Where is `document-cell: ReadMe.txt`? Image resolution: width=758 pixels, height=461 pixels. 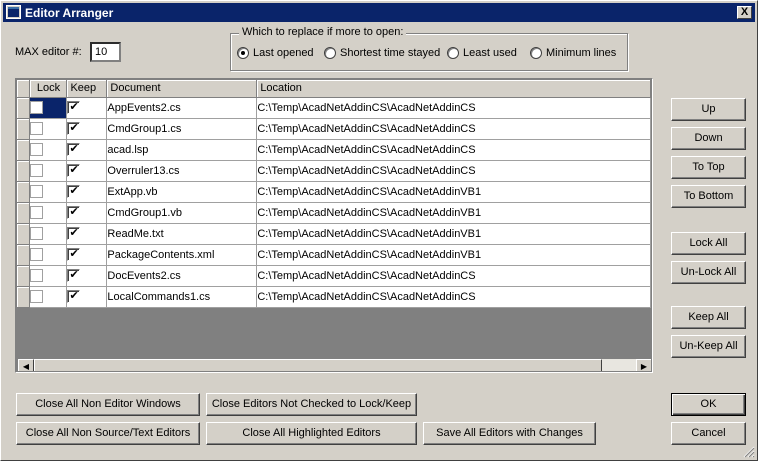 document-cell: ReadMe.txt is located at coordinates (182, 234).